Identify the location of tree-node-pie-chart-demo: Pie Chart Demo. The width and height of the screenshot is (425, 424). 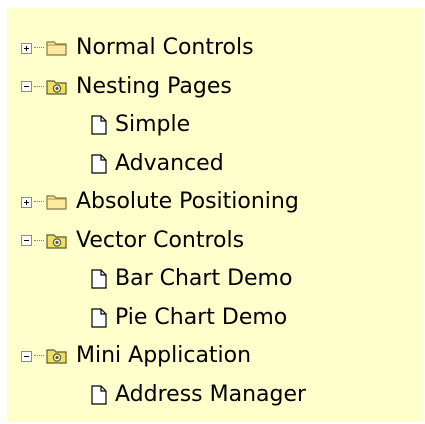
(215, 318).